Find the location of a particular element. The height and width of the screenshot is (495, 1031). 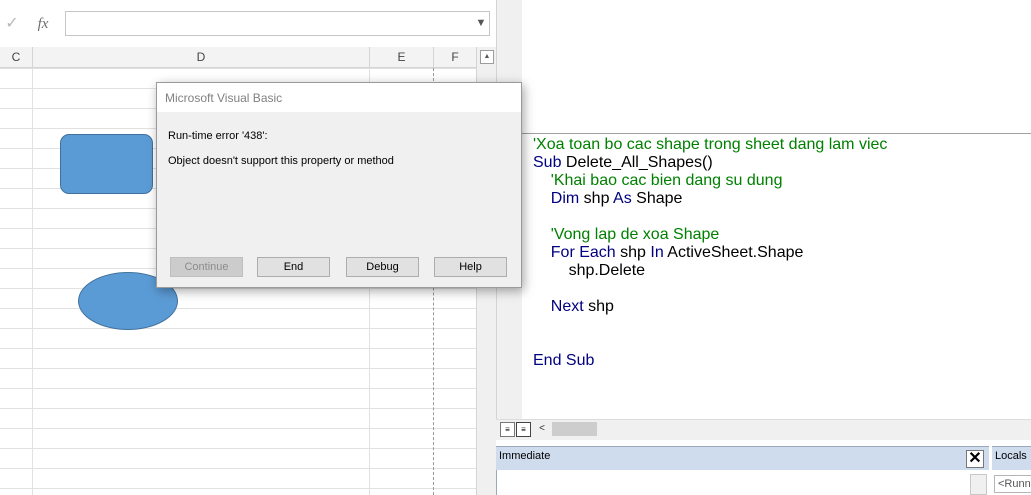

code-text: shp.Delete is located at coordinates (589, 270).